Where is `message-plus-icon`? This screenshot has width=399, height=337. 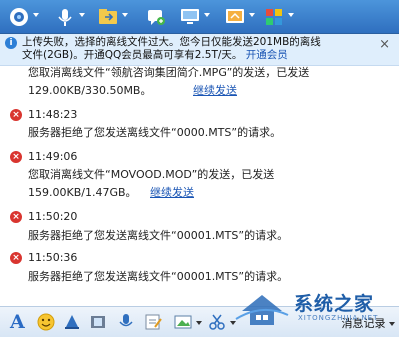
message-plus-icon is located at coordinates (156, 17).